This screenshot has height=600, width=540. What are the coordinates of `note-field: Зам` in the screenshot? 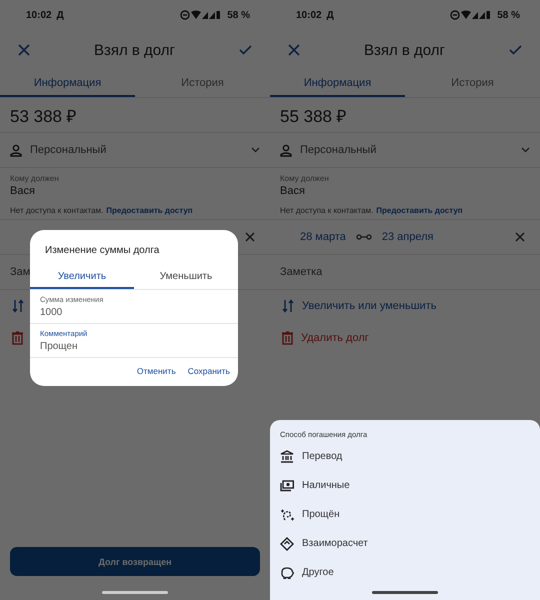 It's located at (20, 272).